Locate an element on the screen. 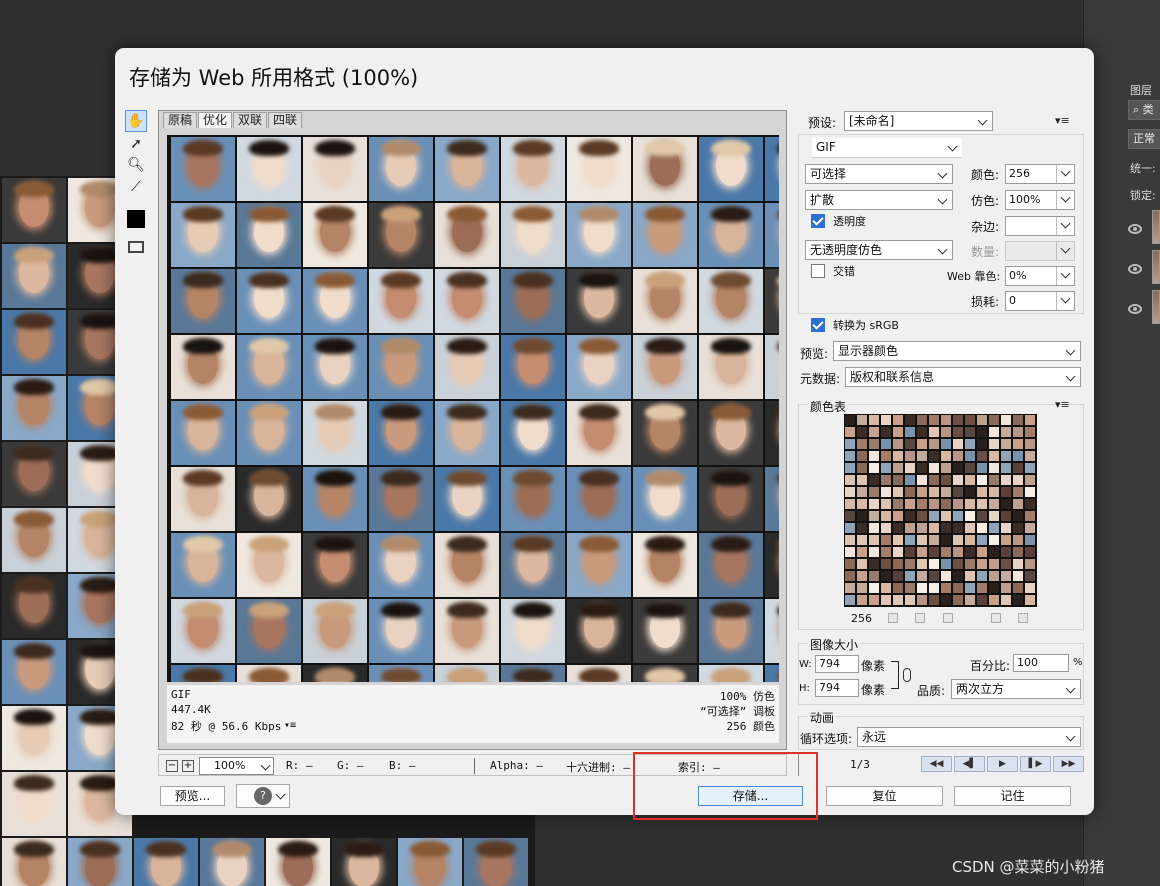  zoom-level-select: 100% is located at coordinates (236, 766).